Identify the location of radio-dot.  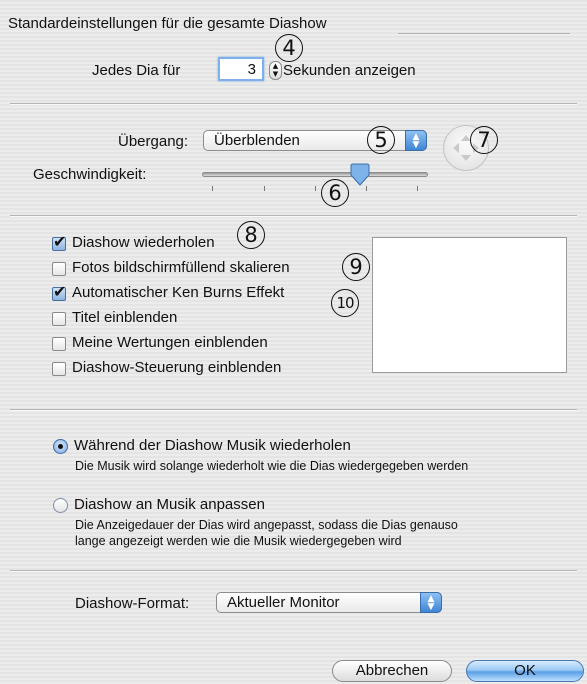
(60, 446).